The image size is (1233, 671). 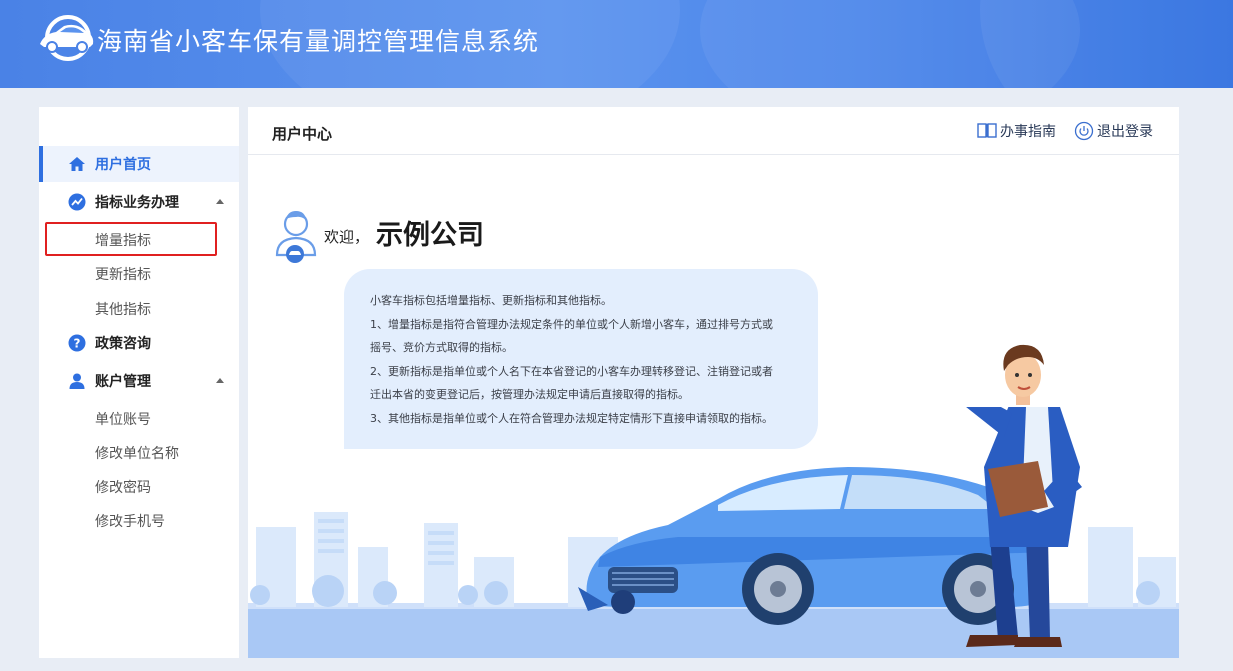 I want to click on sidebar-item-quota-business: 指标业务办理, so click(x=139, y=202).